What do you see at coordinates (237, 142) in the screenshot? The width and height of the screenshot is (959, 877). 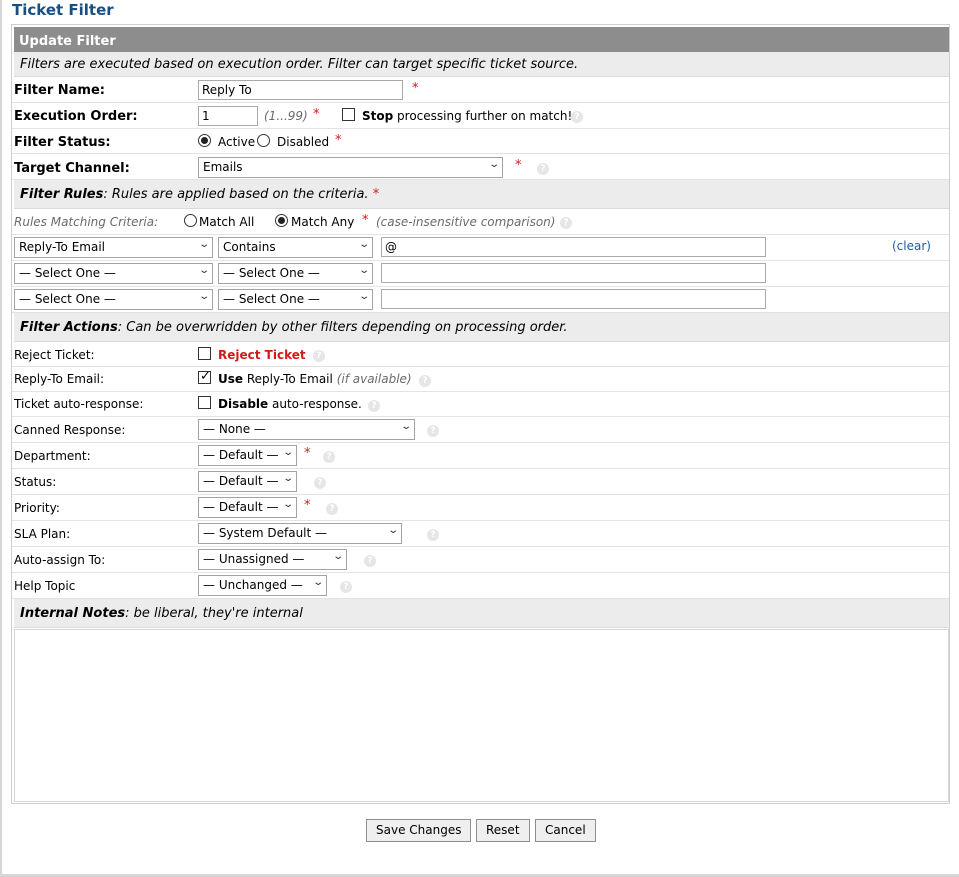 I see `status-active-label: Active` at bounding box center [237, 142].